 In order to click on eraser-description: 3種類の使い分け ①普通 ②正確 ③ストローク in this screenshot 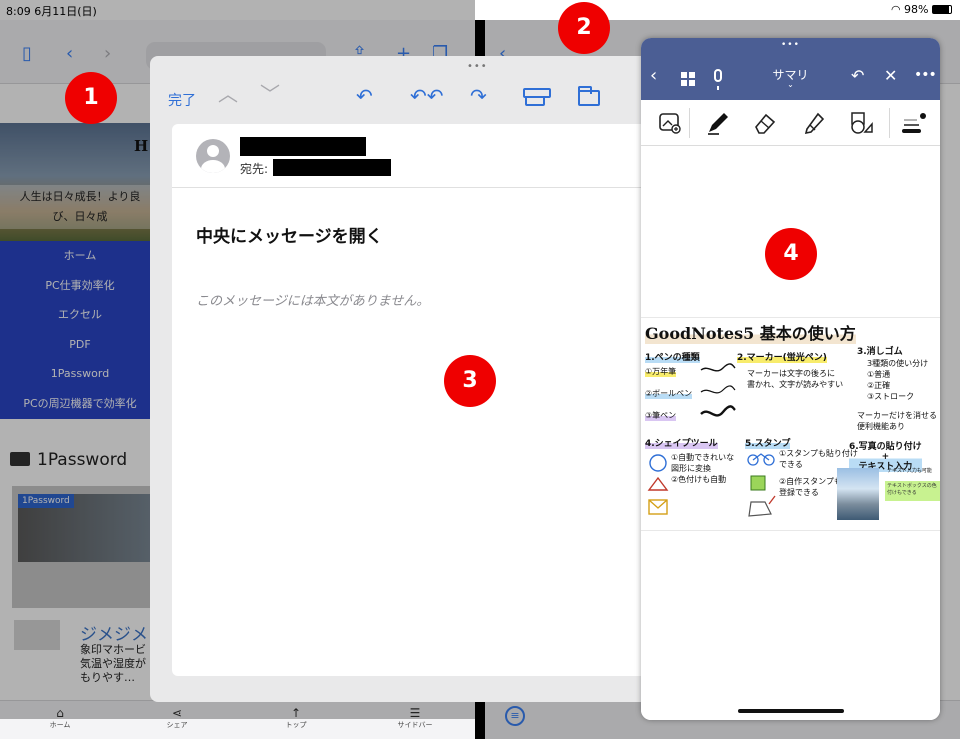, I will do `click(898, 380)`.